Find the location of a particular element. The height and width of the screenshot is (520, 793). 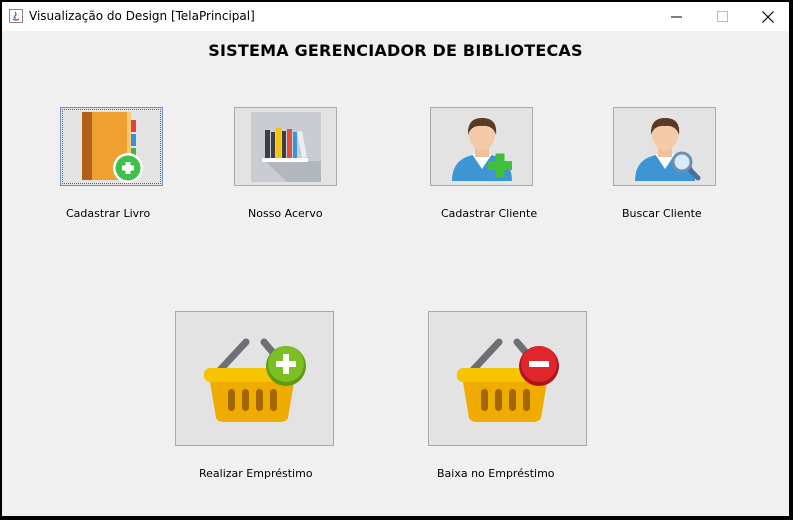

minimize-icon is located at coordinates (676, 17).